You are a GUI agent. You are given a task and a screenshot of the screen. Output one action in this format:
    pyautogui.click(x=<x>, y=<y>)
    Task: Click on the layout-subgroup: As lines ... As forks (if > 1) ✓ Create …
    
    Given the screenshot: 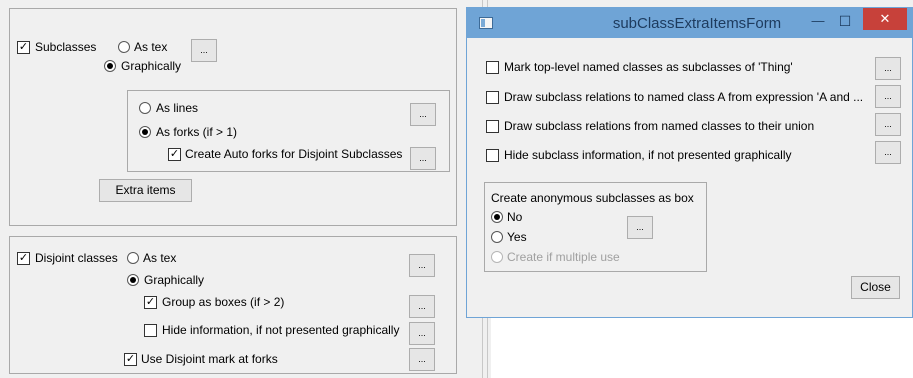 What is the action you would take?
    pyautogui.click(x=288, y=131)
    